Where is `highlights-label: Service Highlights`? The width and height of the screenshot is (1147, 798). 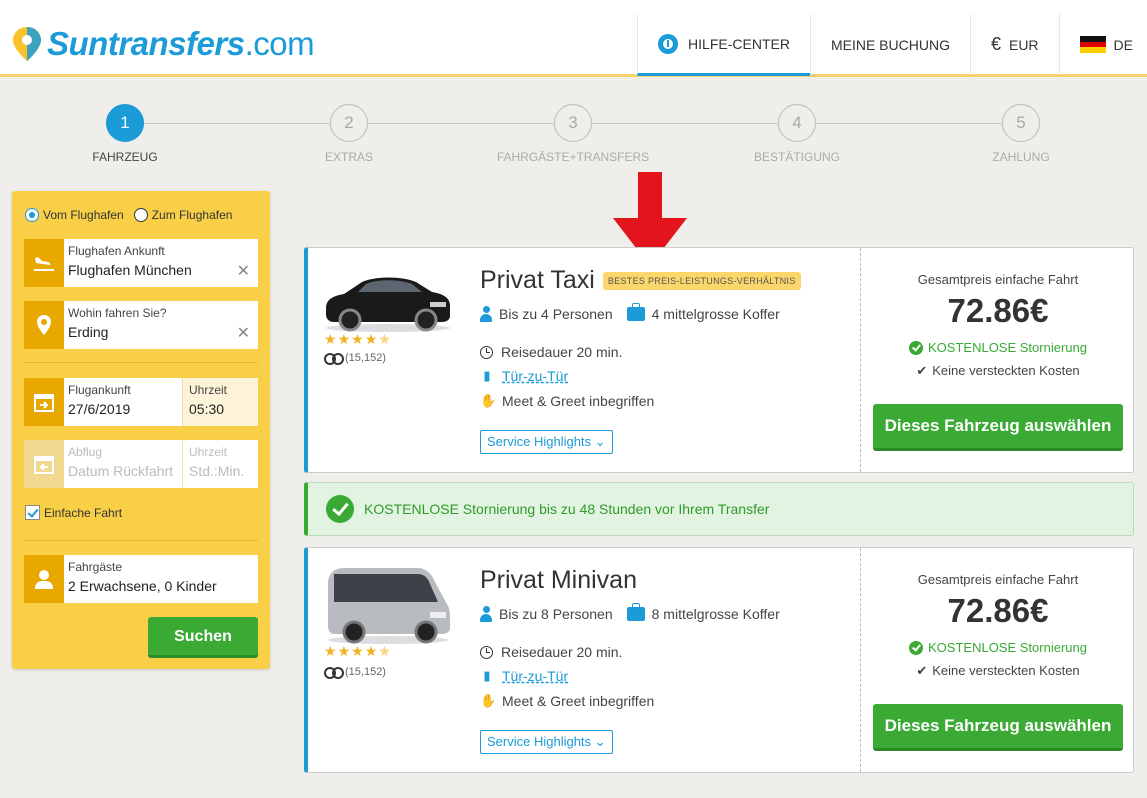 highlights-label: Service Highlights is located at coordinates (539, 741).